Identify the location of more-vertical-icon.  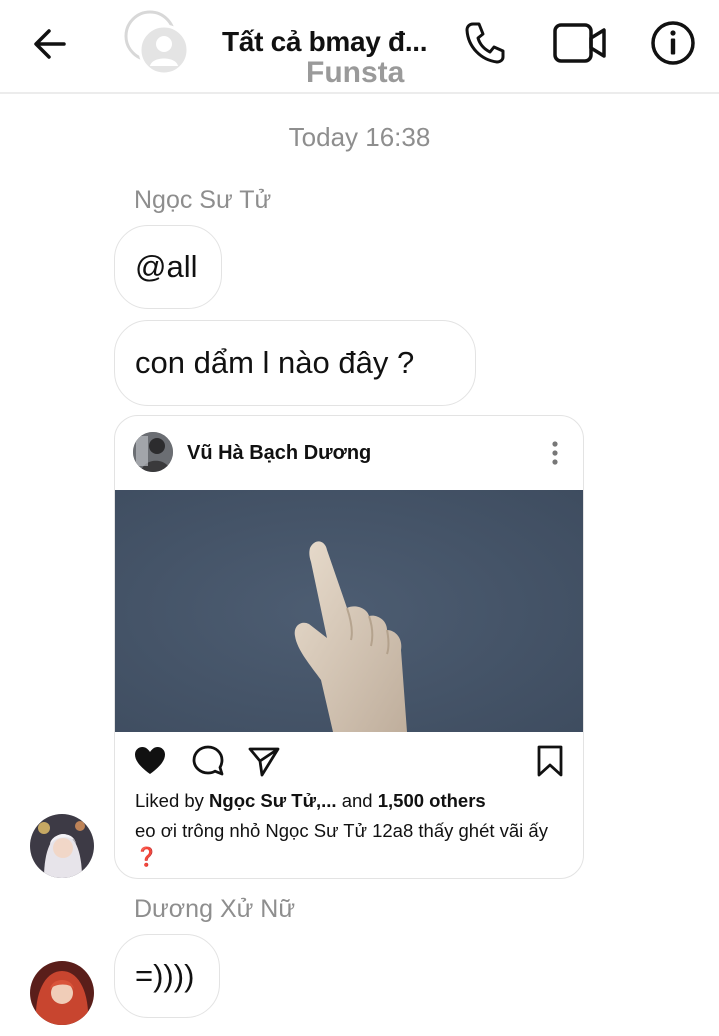
(555, 453).